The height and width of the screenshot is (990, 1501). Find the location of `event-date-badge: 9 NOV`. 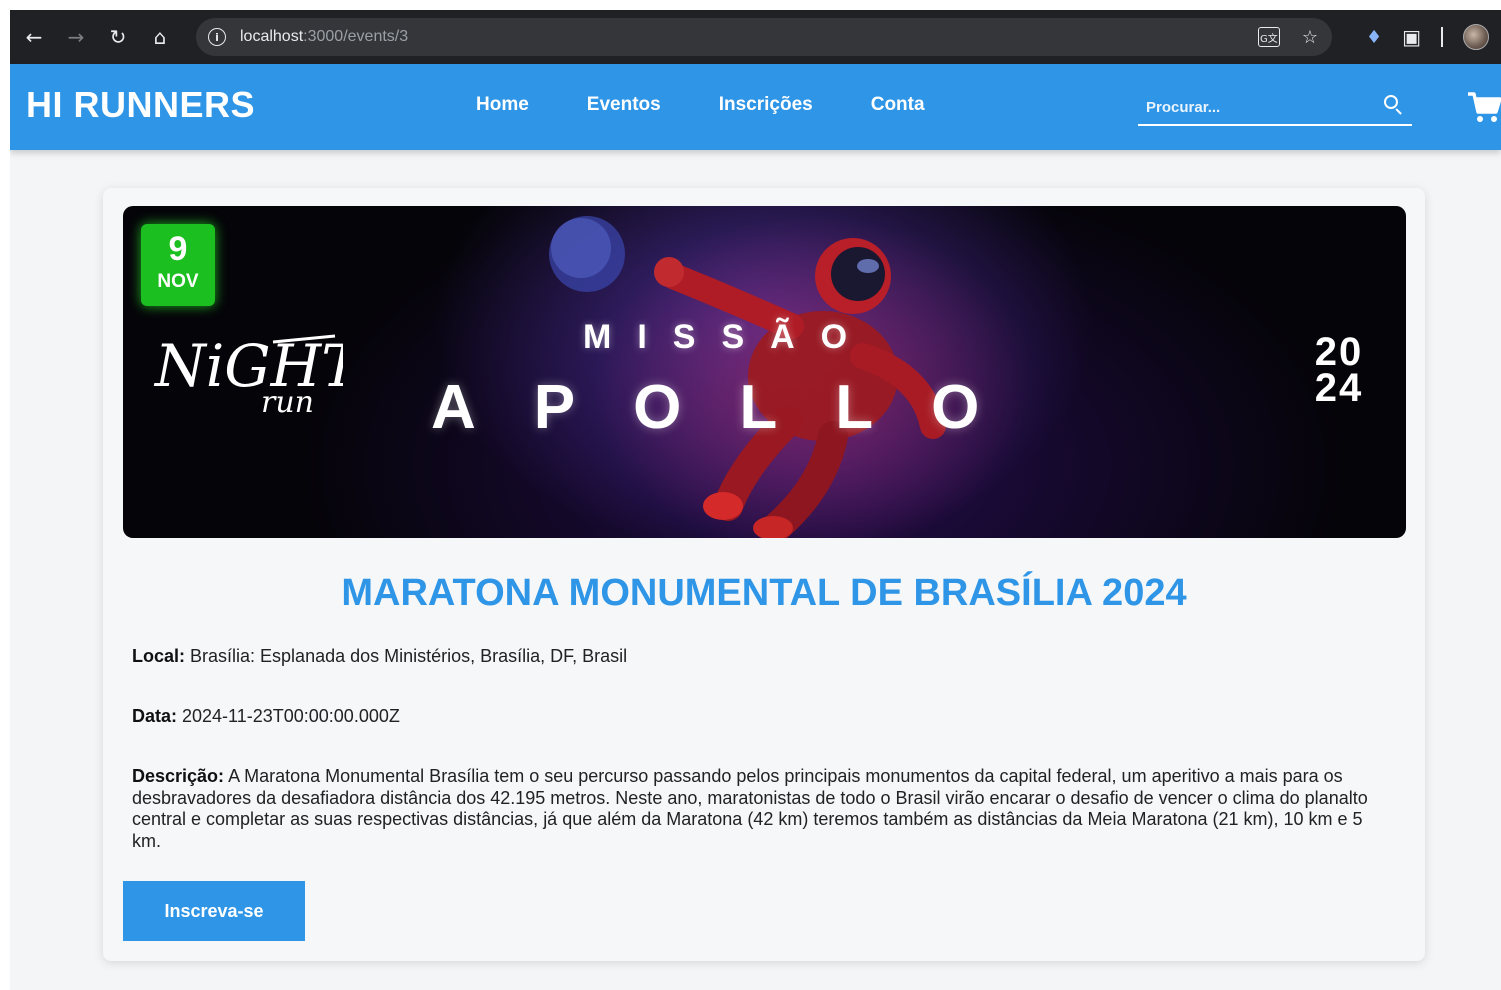

event-date-badge: 9 NOV is located at coordinates (178, 265).